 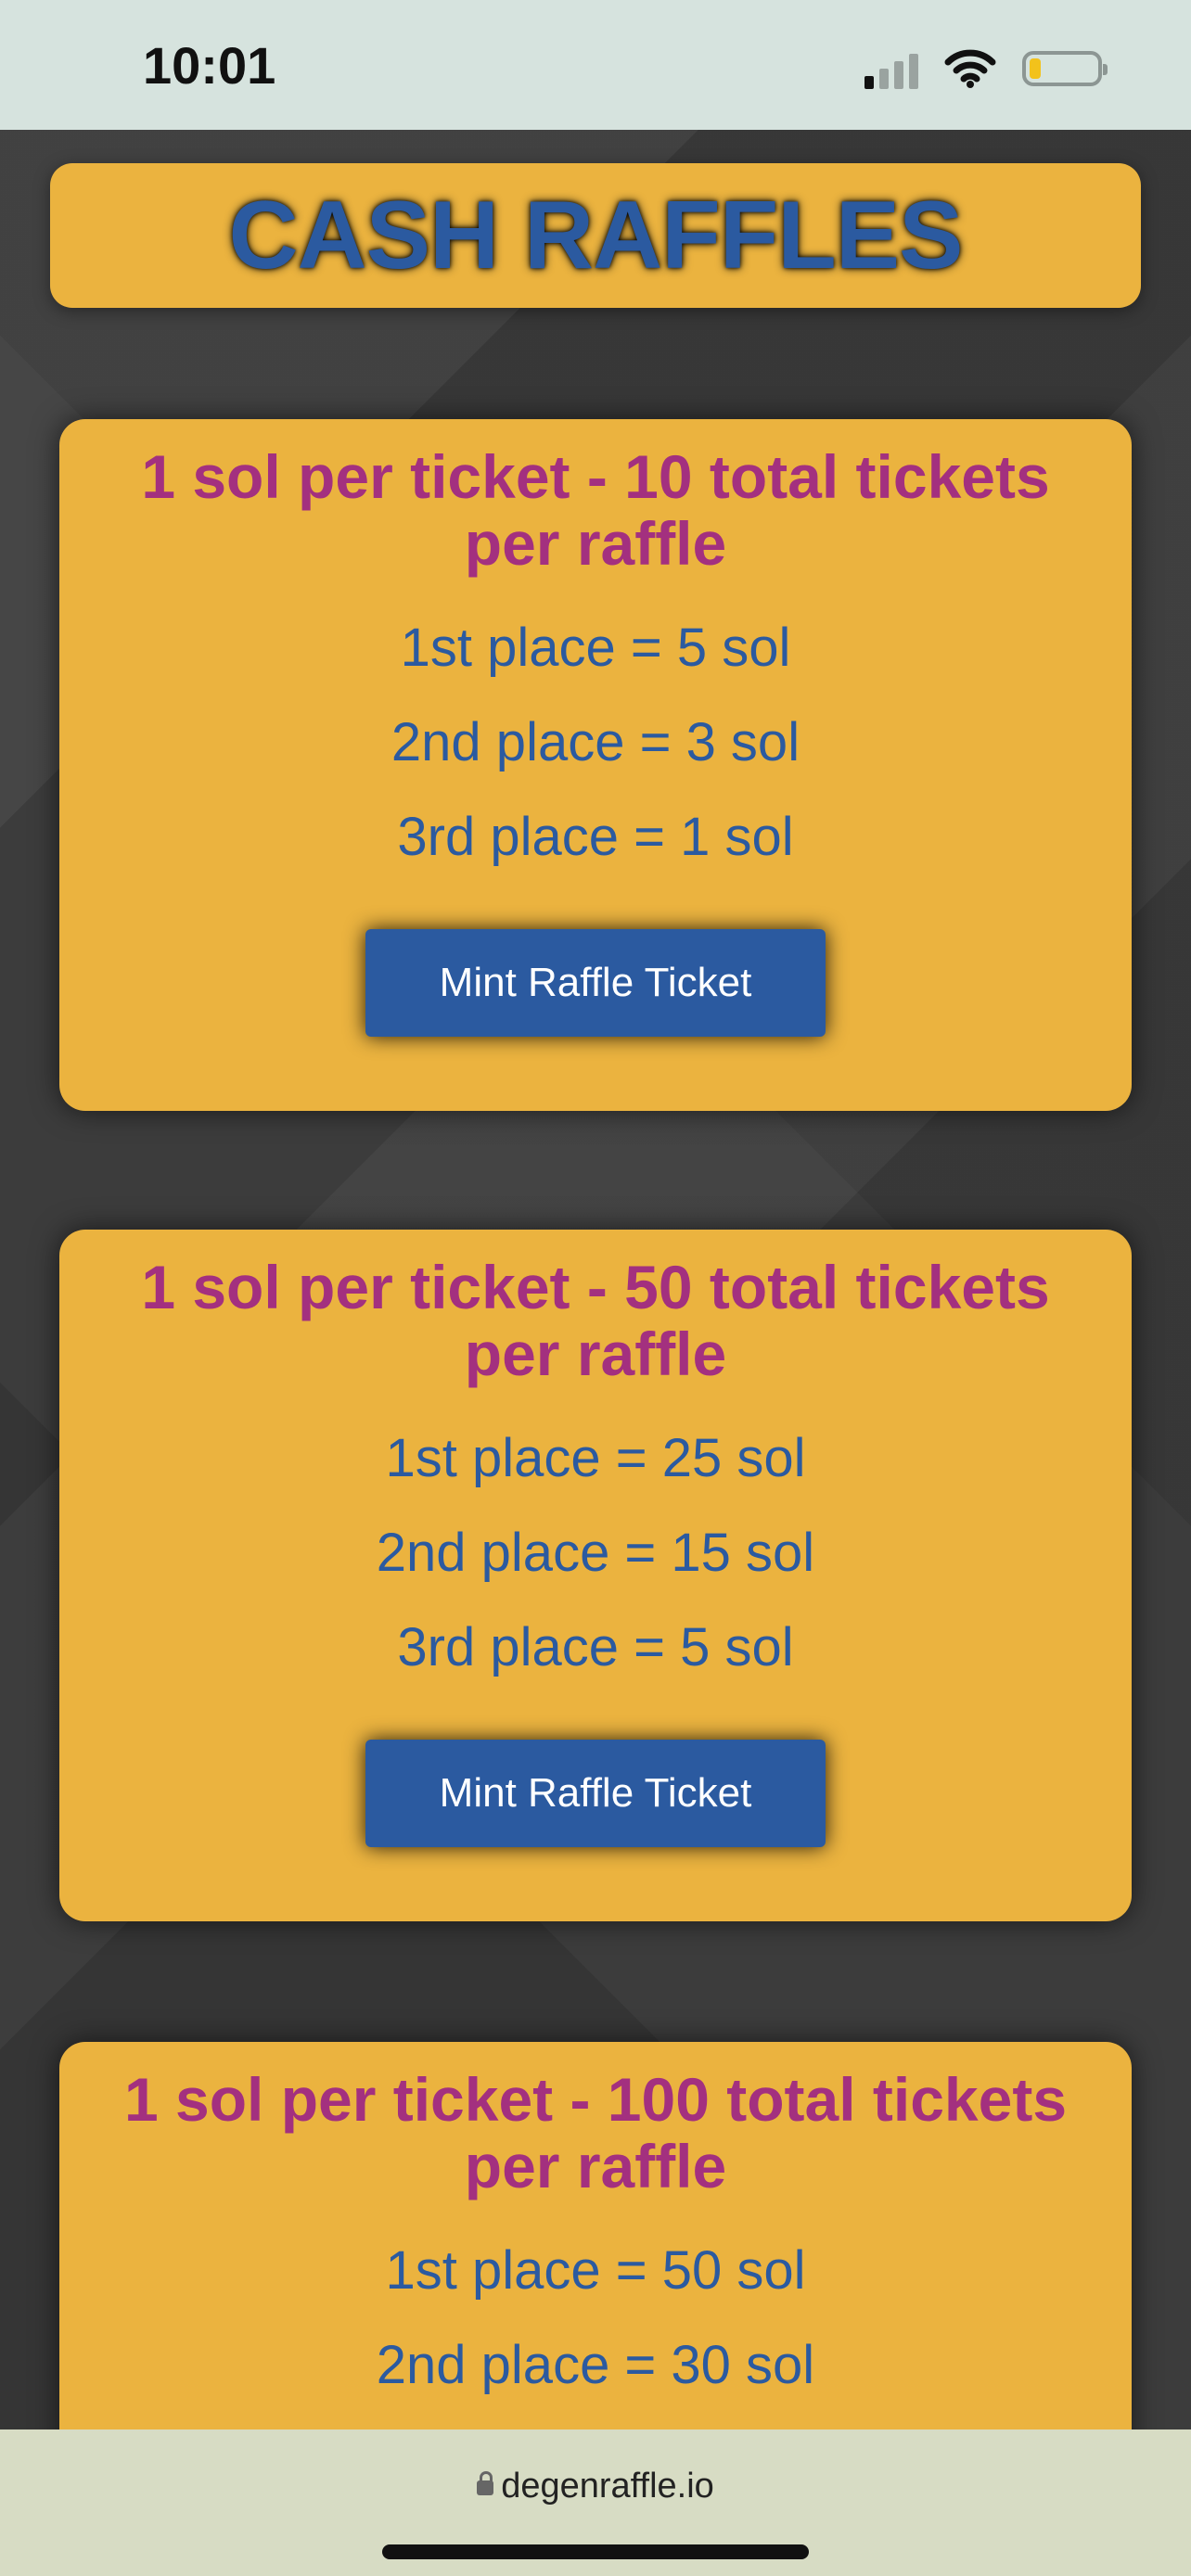 I want to click on prize-first: 1st place = 25 sol, so click(x=595, y=1458).